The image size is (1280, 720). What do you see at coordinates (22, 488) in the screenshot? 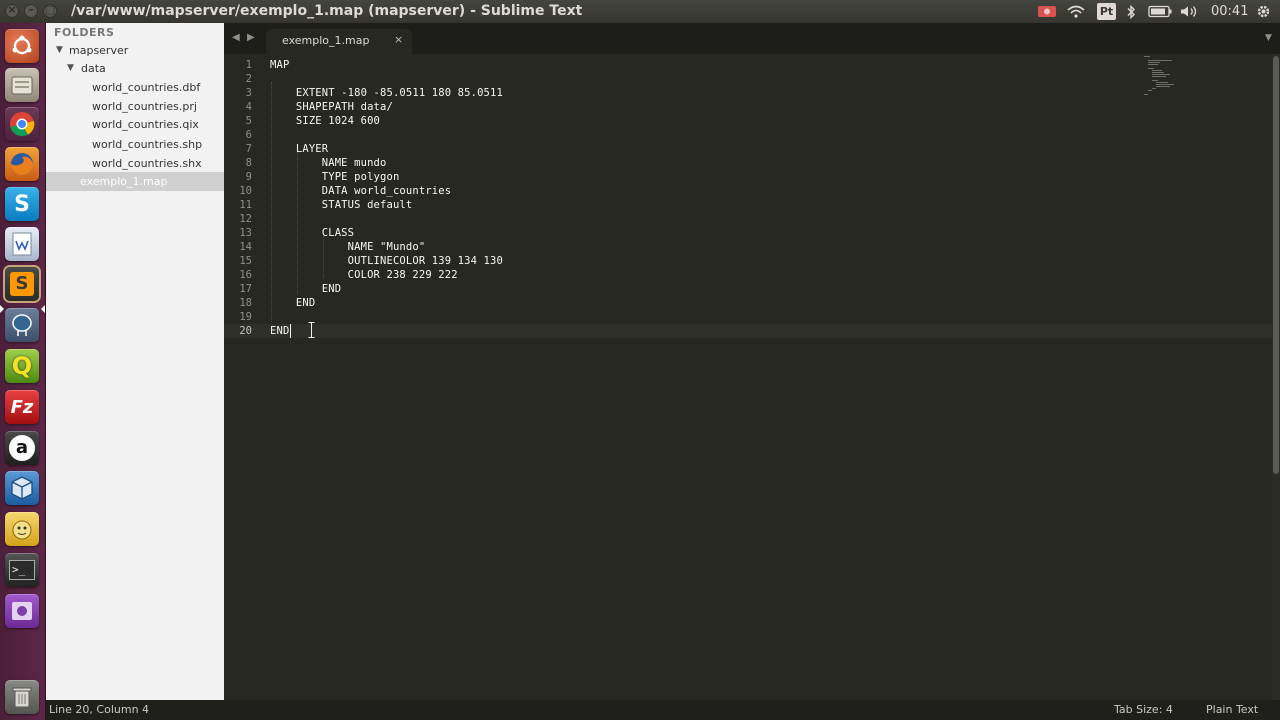
I see `virtualbox-icon` at bounding box center [22, 488].